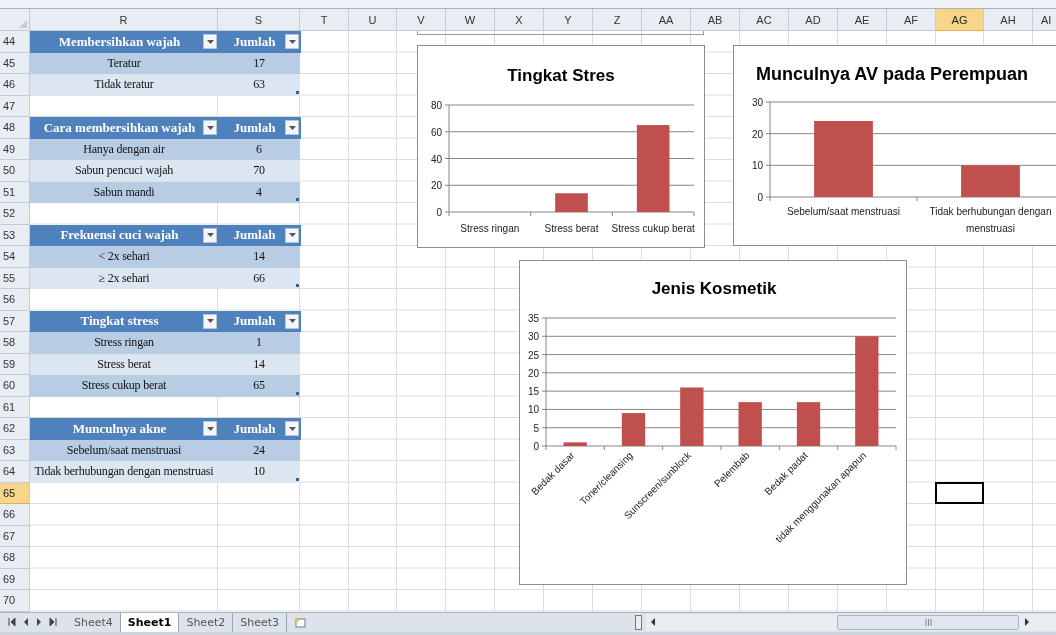 This screenshot has height=635, width=1056. What do you see at coordinates (15, 171) in the screenshot?
I see `row-header: 50` at bounding box center [15, 171].